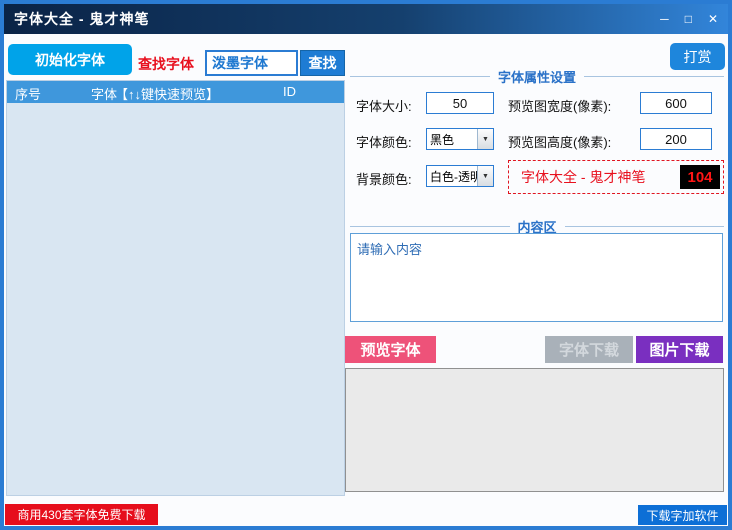 The width and height of the screenshot is (732, 530). What do you see at coordinates (251, 63) in the screenshot?
I see `search-input` at bounding box center [251, 63].